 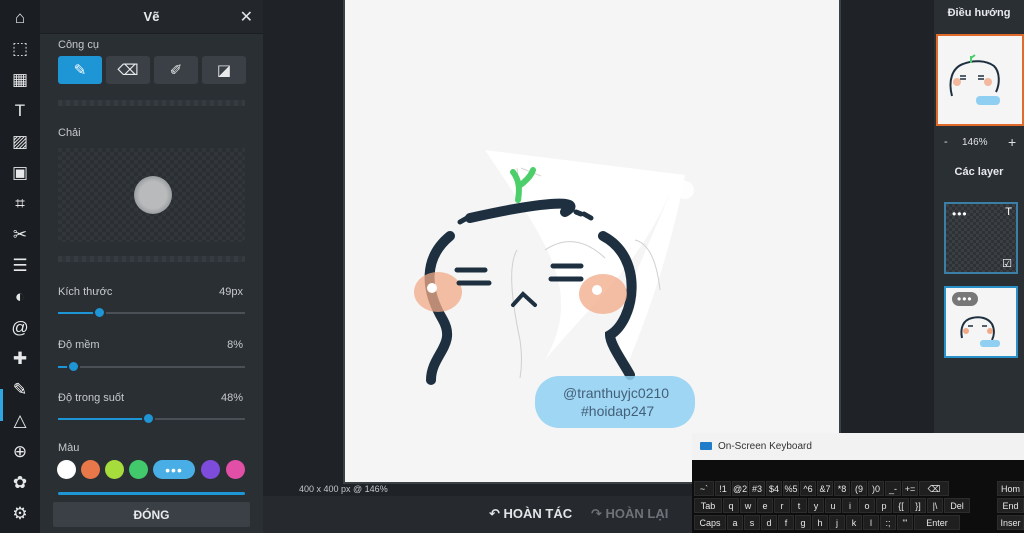 What do you see at coordinates (979, 172) in the screenshot?
I see `layers-title: Các layer` at bounding box center [979, 172].